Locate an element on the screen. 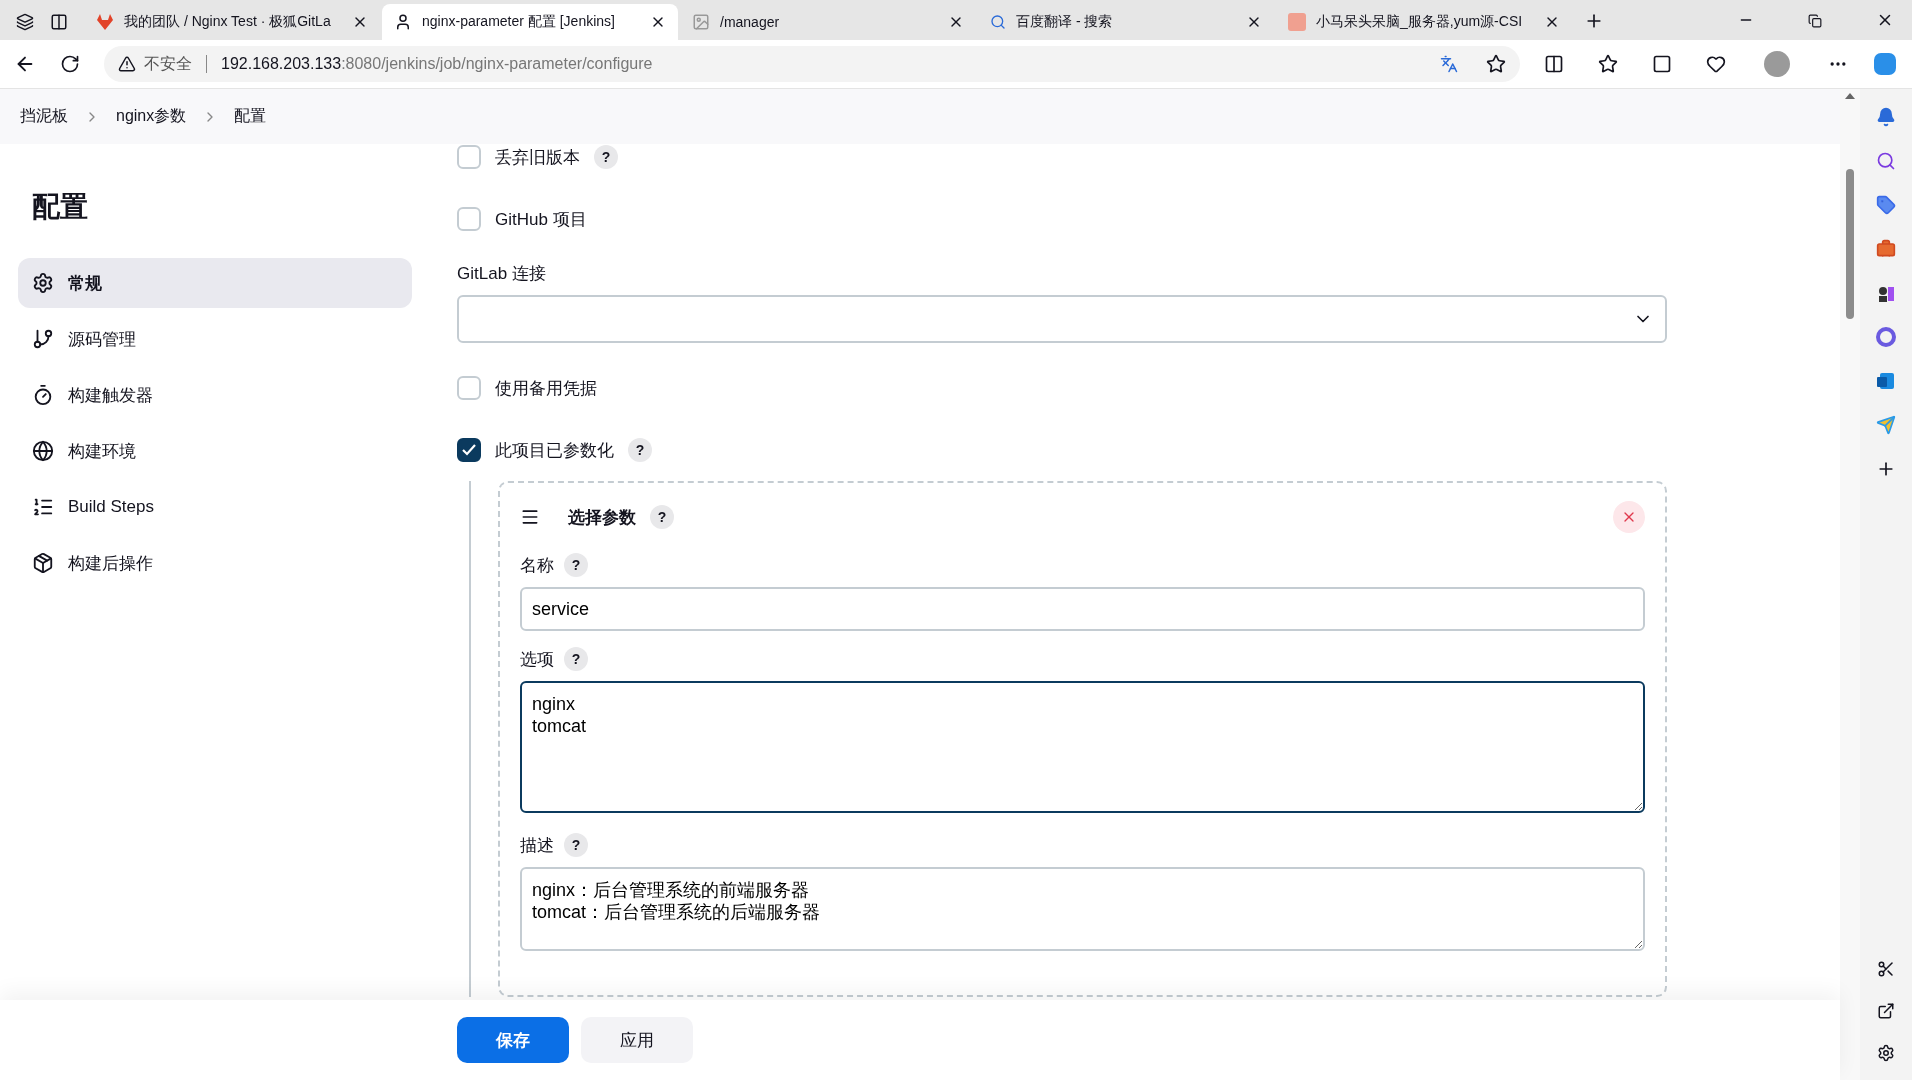  text-area: nginx tomcat is located at coordinates (1082, 747).